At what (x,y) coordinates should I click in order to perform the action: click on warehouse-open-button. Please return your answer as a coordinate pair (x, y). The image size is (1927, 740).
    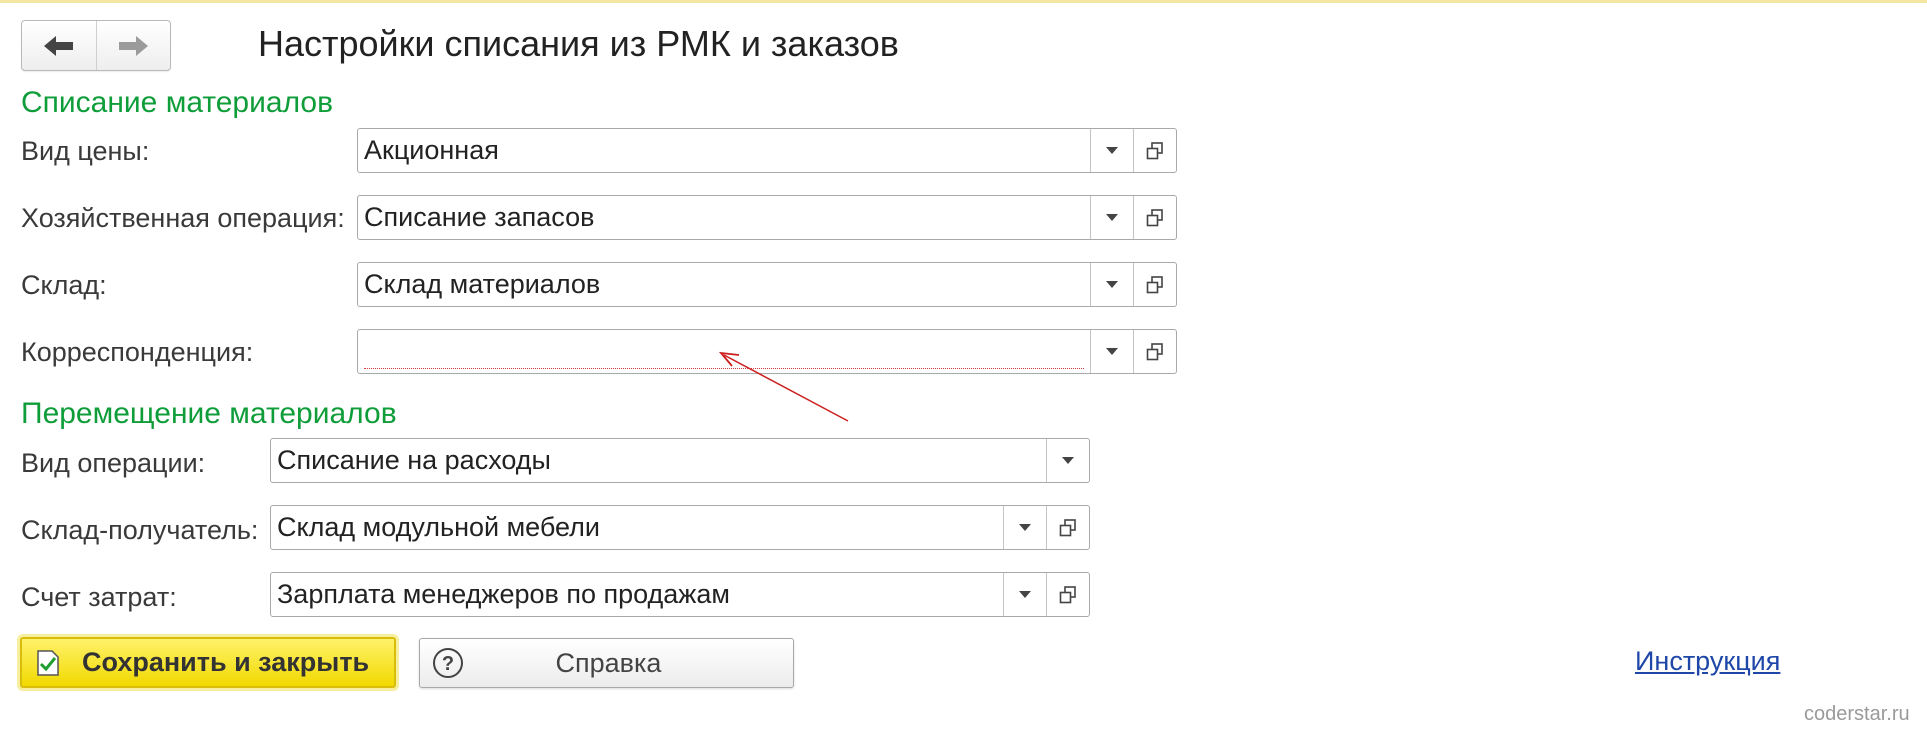
    Looking at the image, I should click on (1154, 284).